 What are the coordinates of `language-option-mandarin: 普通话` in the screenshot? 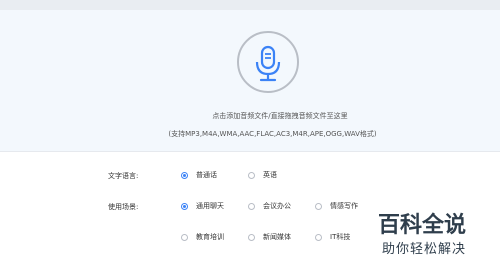 It's located at (199, 175).